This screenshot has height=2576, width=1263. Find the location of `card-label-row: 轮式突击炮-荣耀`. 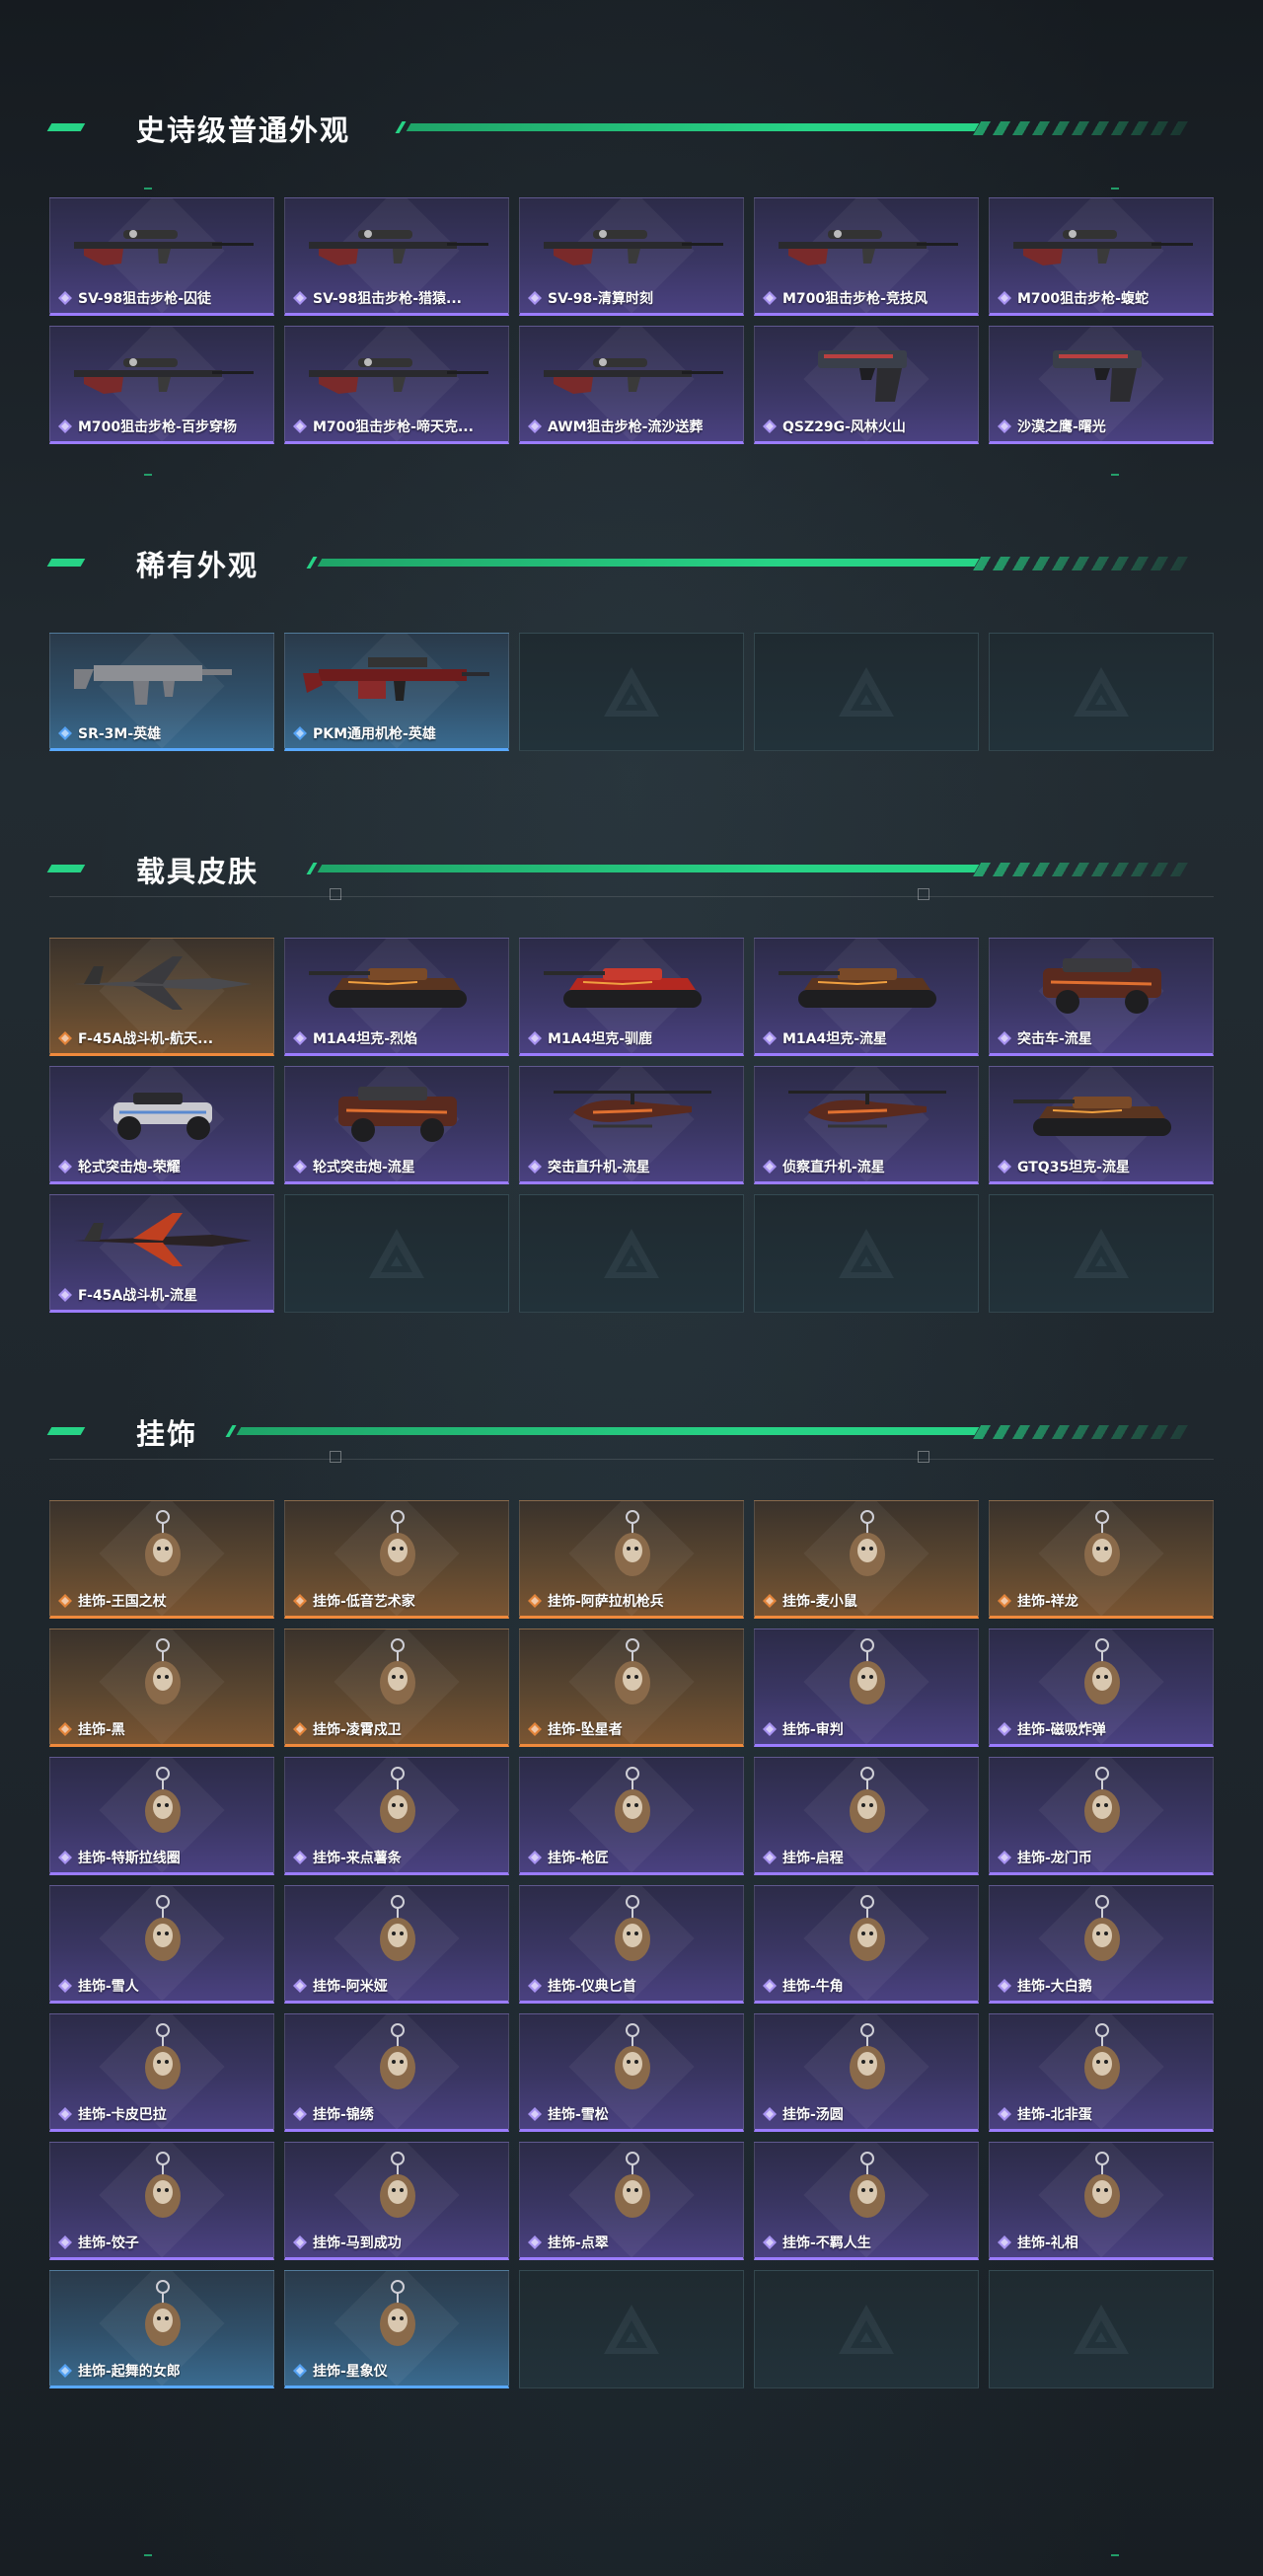

card-label-row: 轮式突击炮-荣耀 is located at coordinates (162, 1166).